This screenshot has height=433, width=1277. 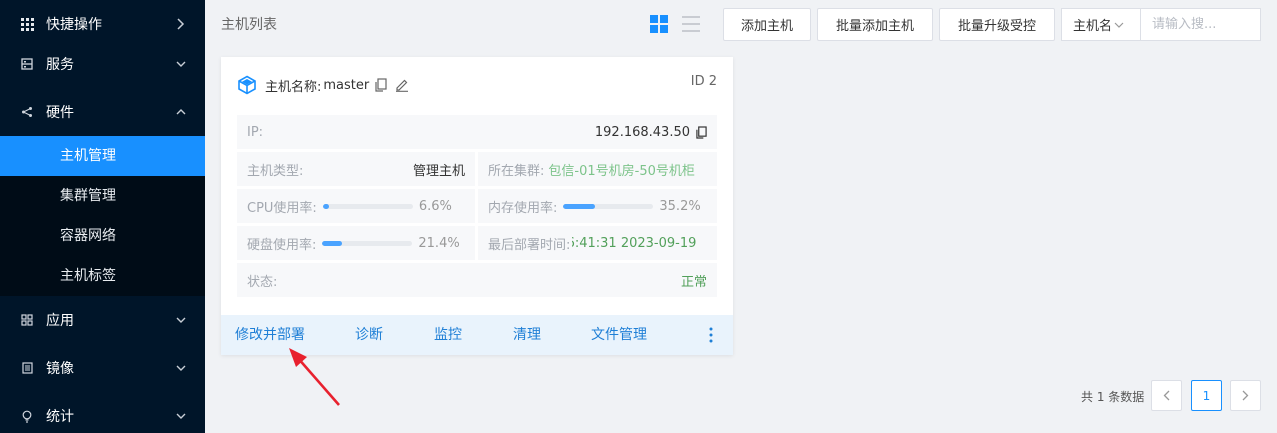 I want to click on ip-cell: IP: 192.168.43.50, so click(x=477, y=132).